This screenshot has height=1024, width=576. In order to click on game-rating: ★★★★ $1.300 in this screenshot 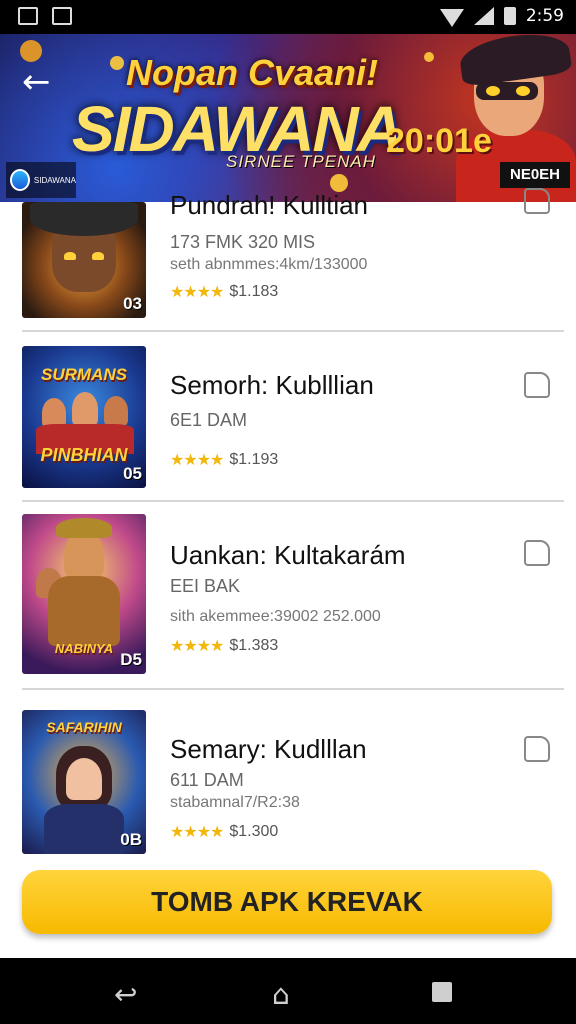, I will do `click(224, 831)`.